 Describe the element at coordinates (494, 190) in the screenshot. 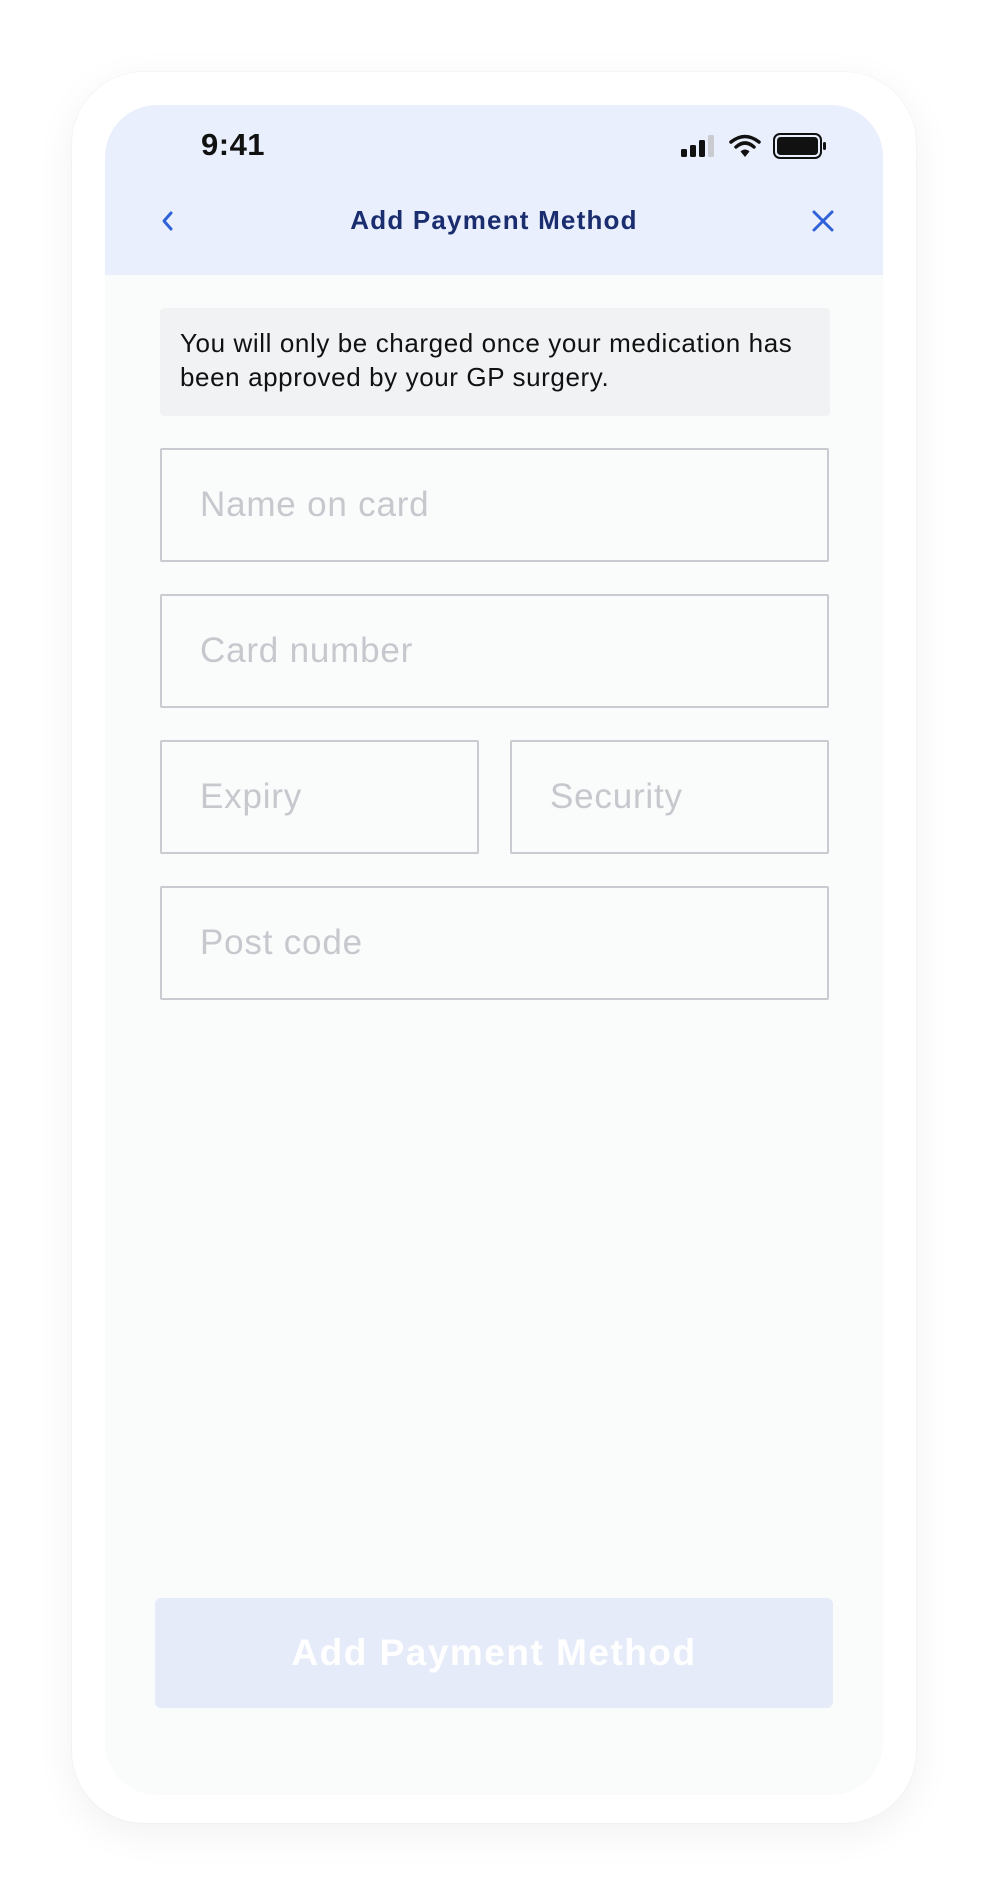

I see `header: 9:41 Add Payment Method` at that location.